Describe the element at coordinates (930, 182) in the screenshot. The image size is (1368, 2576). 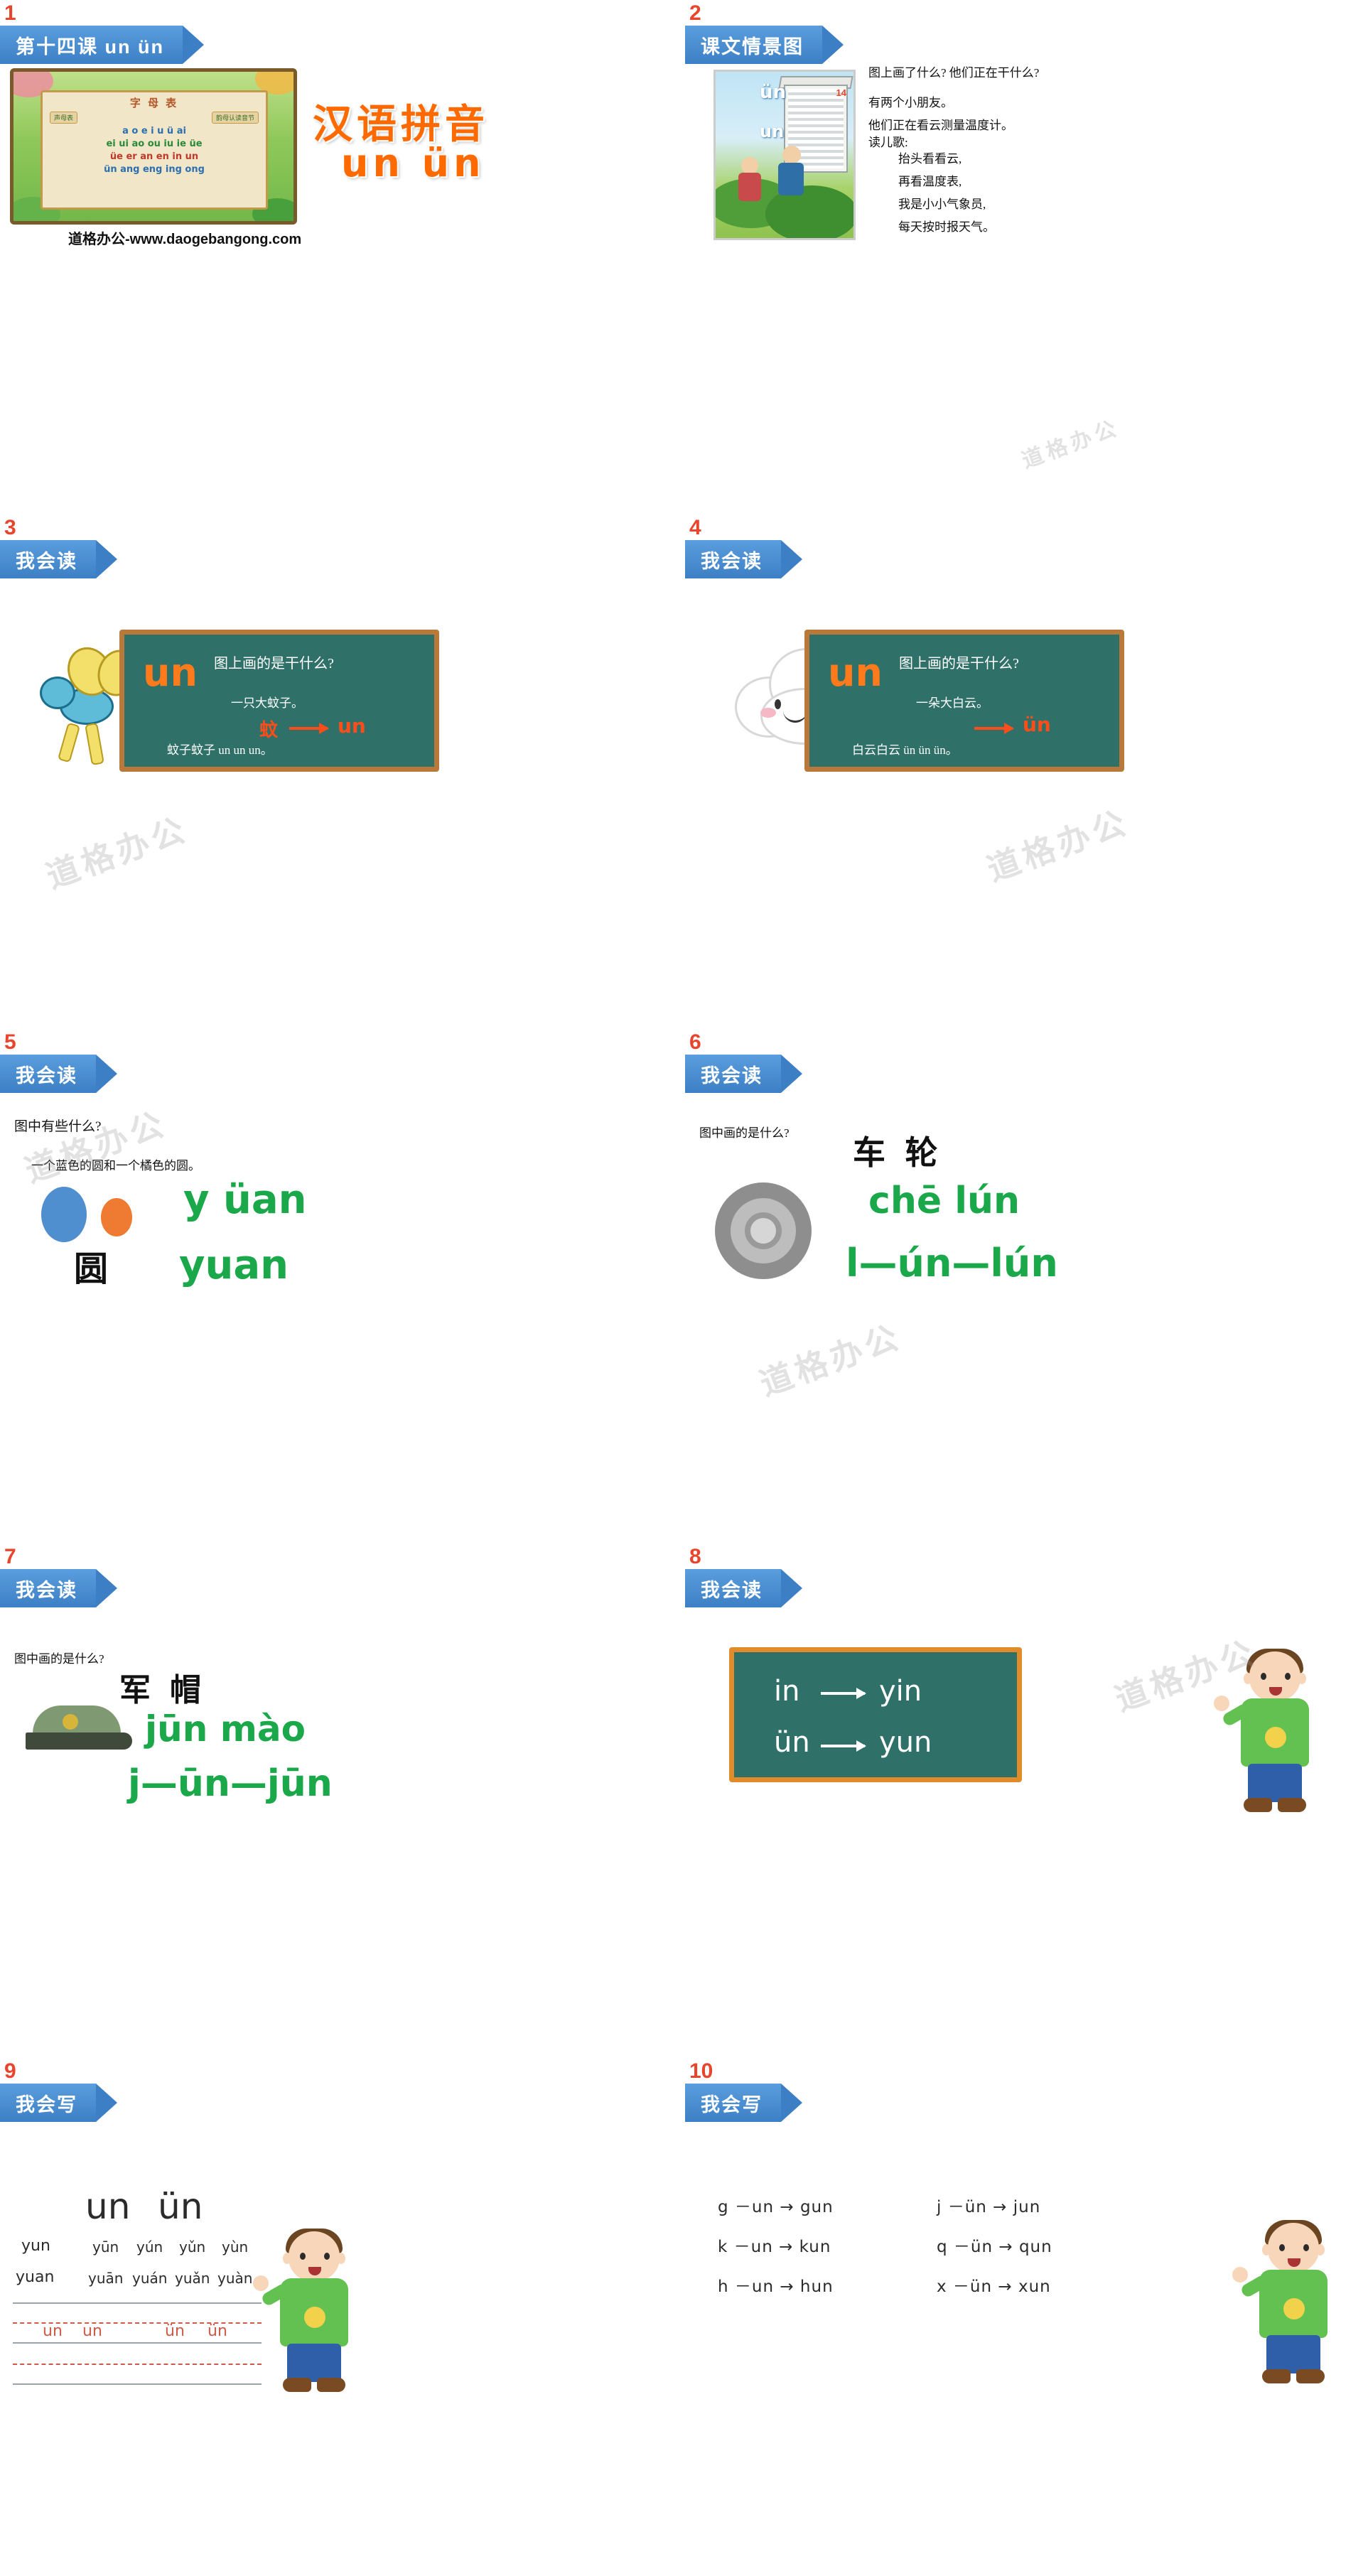
I see `poem-line: 再看温度表,` at that location.